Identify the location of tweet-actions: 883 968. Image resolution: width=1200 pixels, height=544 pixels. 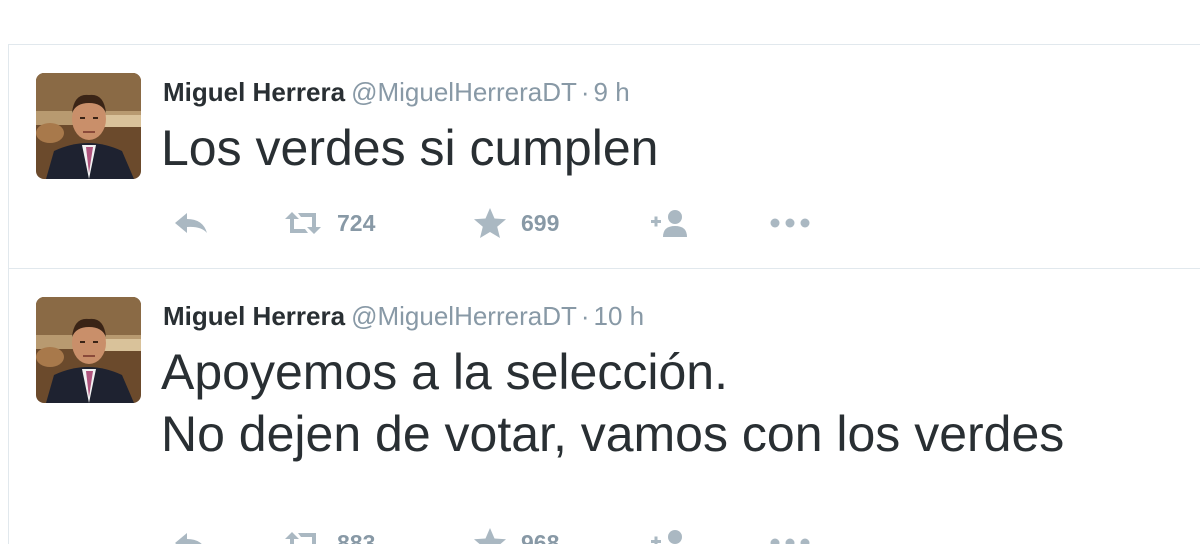
(507, 533).